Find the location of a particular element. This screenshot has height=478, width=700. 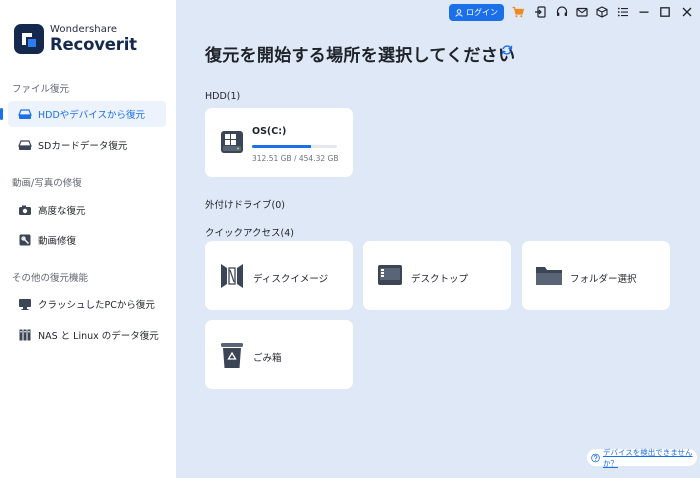

hard-drive-icon is located at coordinates (232, 142).